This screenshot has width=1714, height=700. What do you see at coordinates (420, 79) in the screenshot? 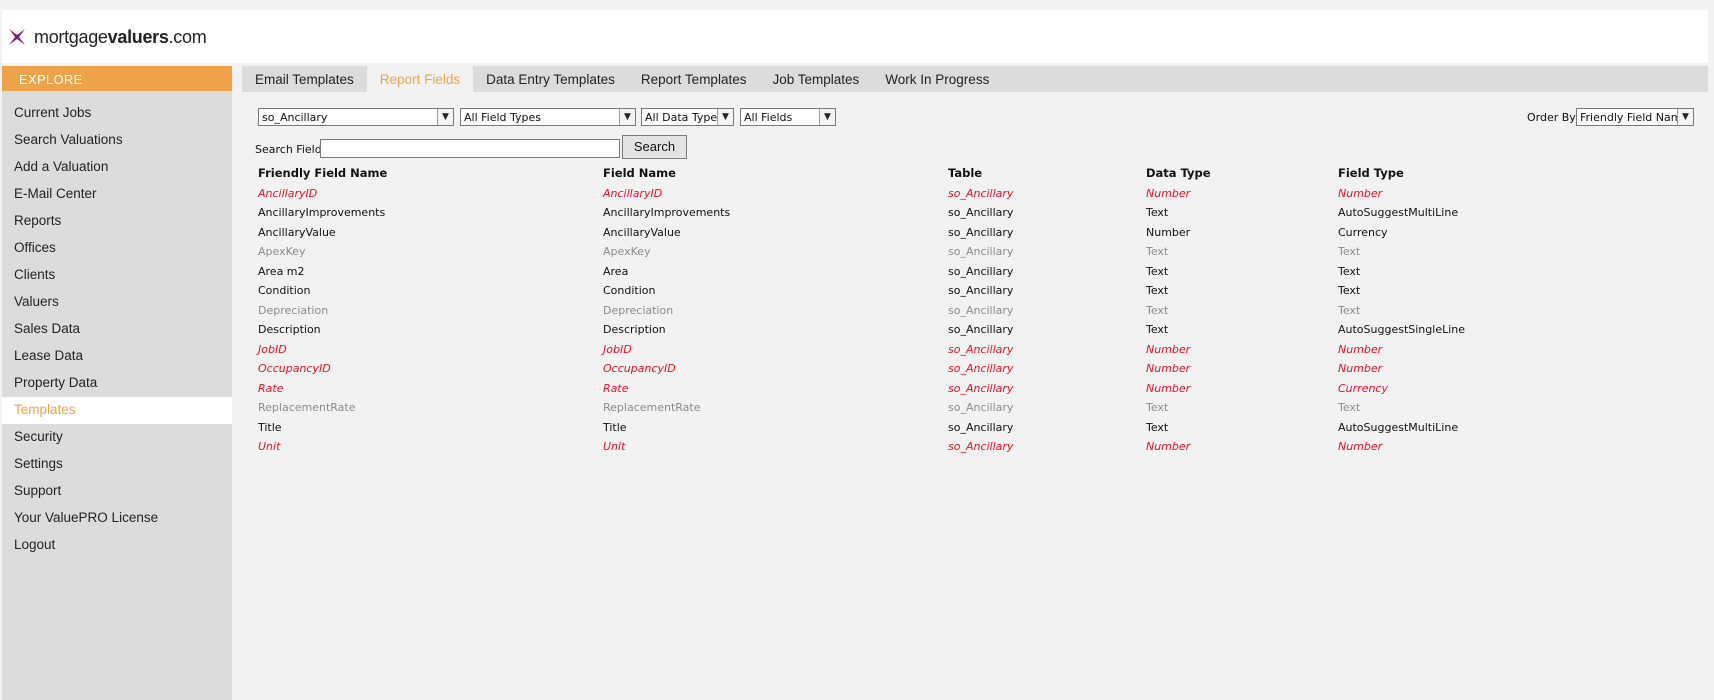
I see `tab-report-fields: Report Fields` at bounding box center [420, 79].